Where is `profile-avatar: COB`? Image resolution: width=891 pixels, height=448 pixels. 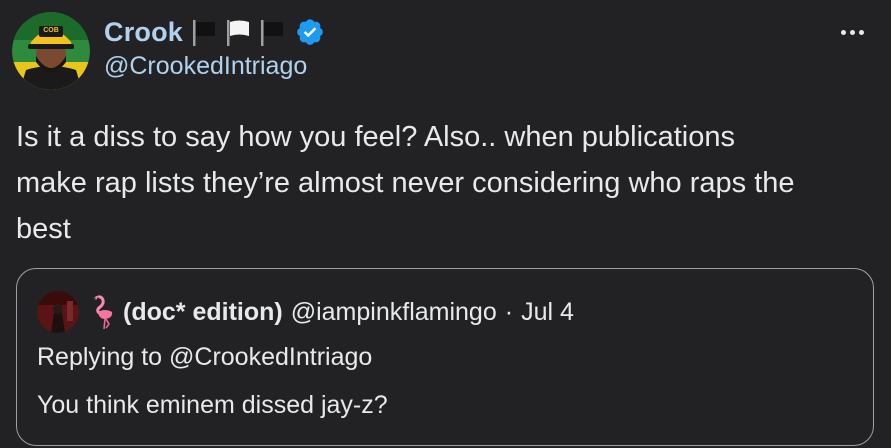
profile-avatar: COB is located at coordinates (51, 51).